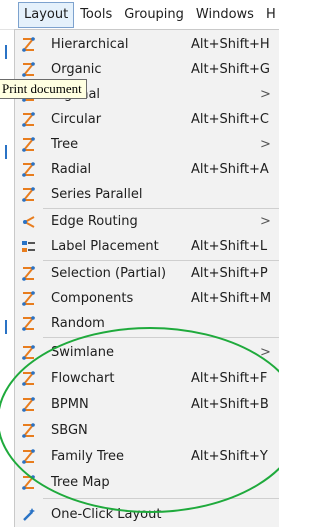 The image size is (320, 527). Describe the element at coordinates (28, 298) in the screenshot. I see `components-layout-icon` at that location.